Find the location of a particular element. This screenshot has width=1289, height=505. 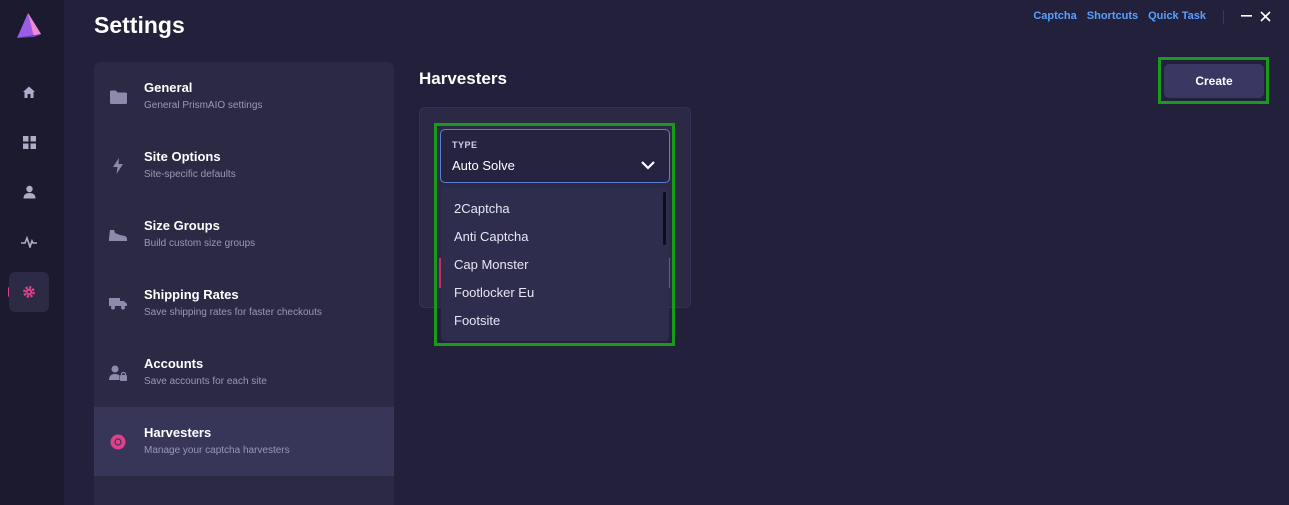

close-button is located at coordinates (1265, 16).